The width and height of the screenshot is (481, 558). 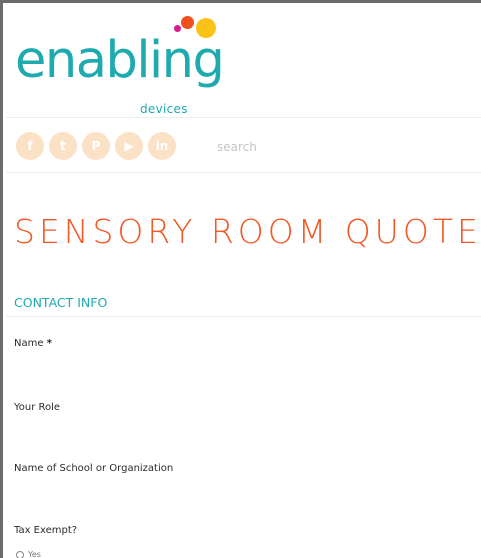 What do you see at coordinates (120, 60) in the screenshot?
I see `logo-wordmark: enabling` at bounding box center [120, 60].